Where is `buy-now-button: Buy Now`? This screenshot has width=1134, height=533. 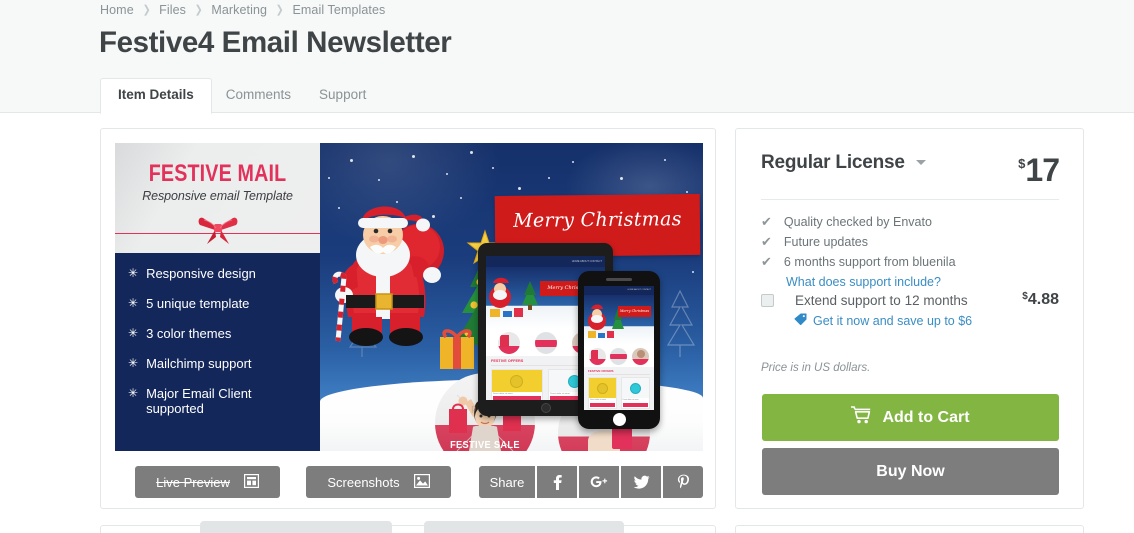 buy-now-button: Buy Now is located at coordinates (910, 471).